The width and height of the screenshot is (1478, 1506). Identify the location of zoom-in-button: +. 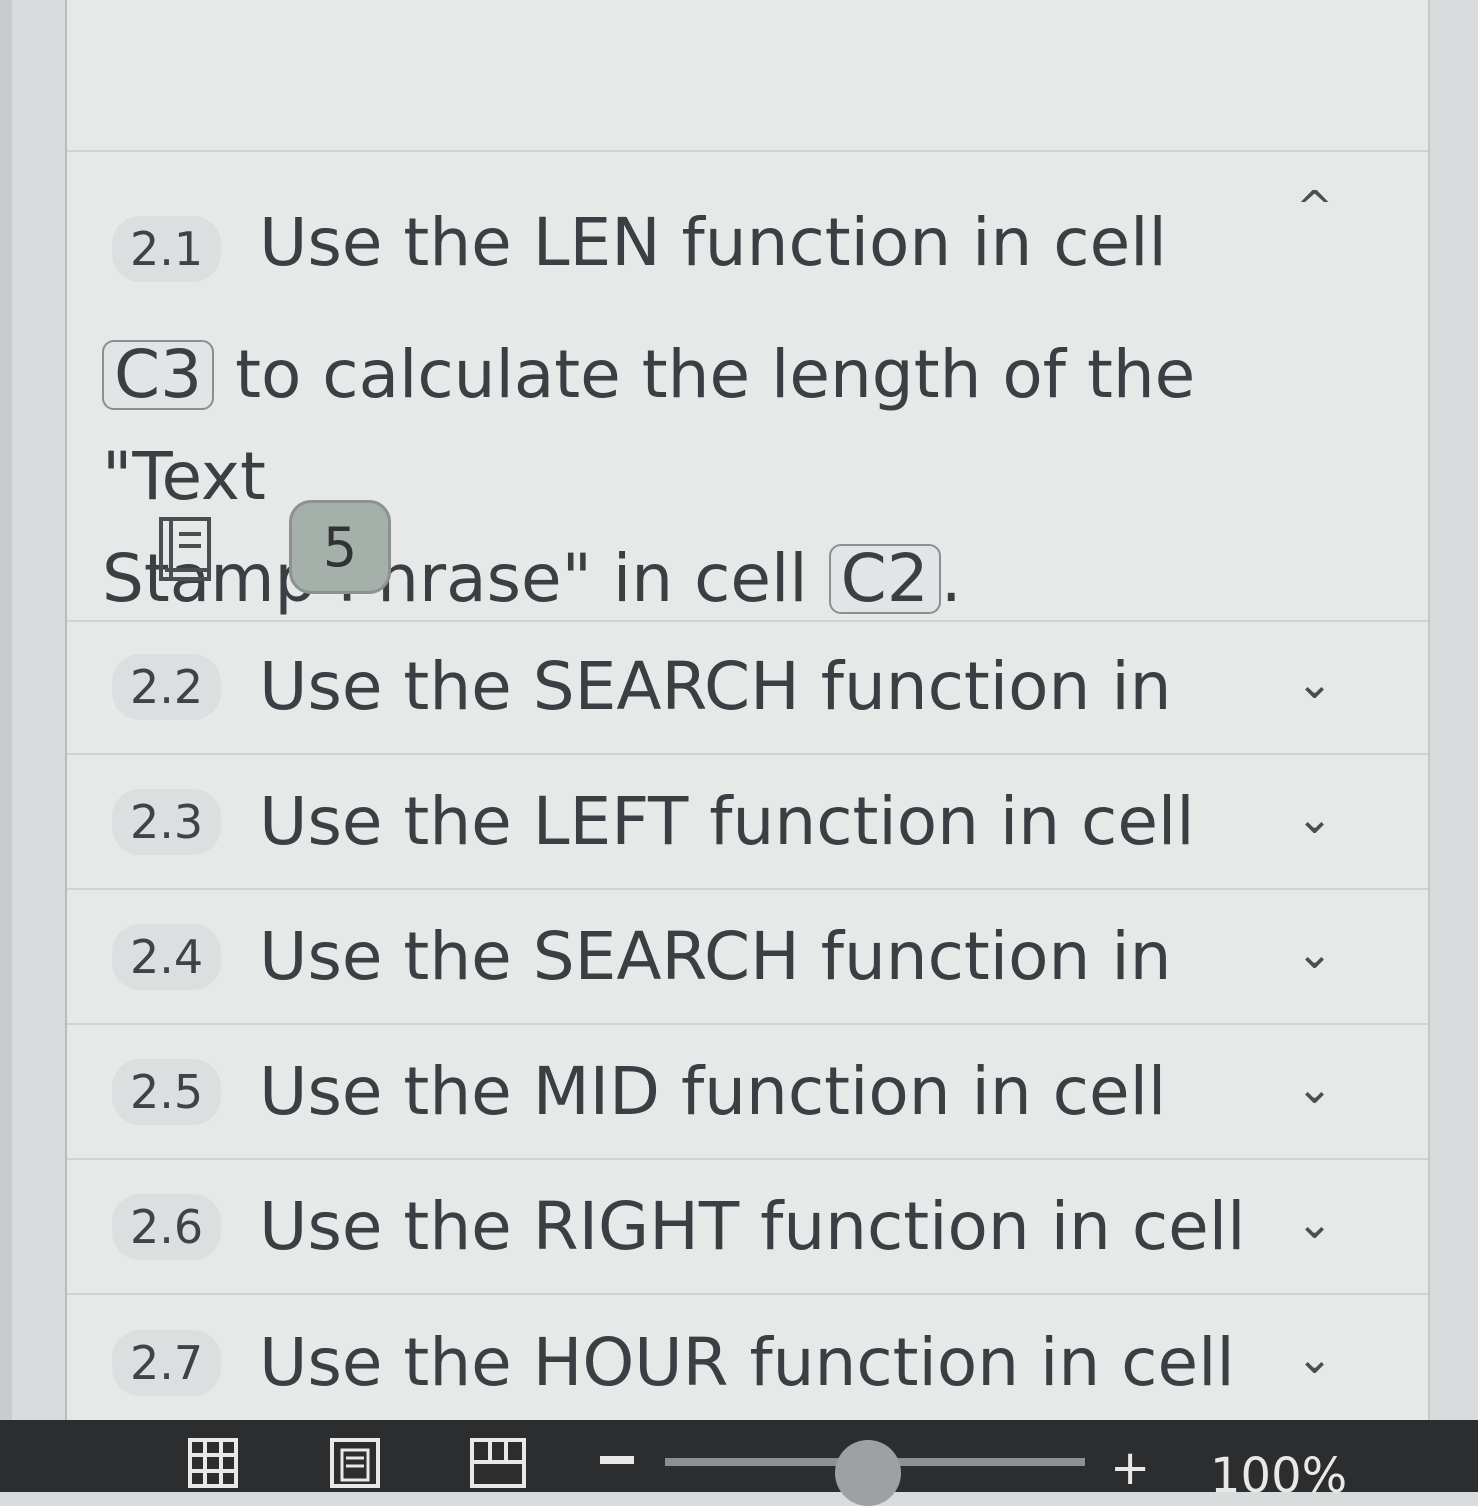
(1130, 1468).